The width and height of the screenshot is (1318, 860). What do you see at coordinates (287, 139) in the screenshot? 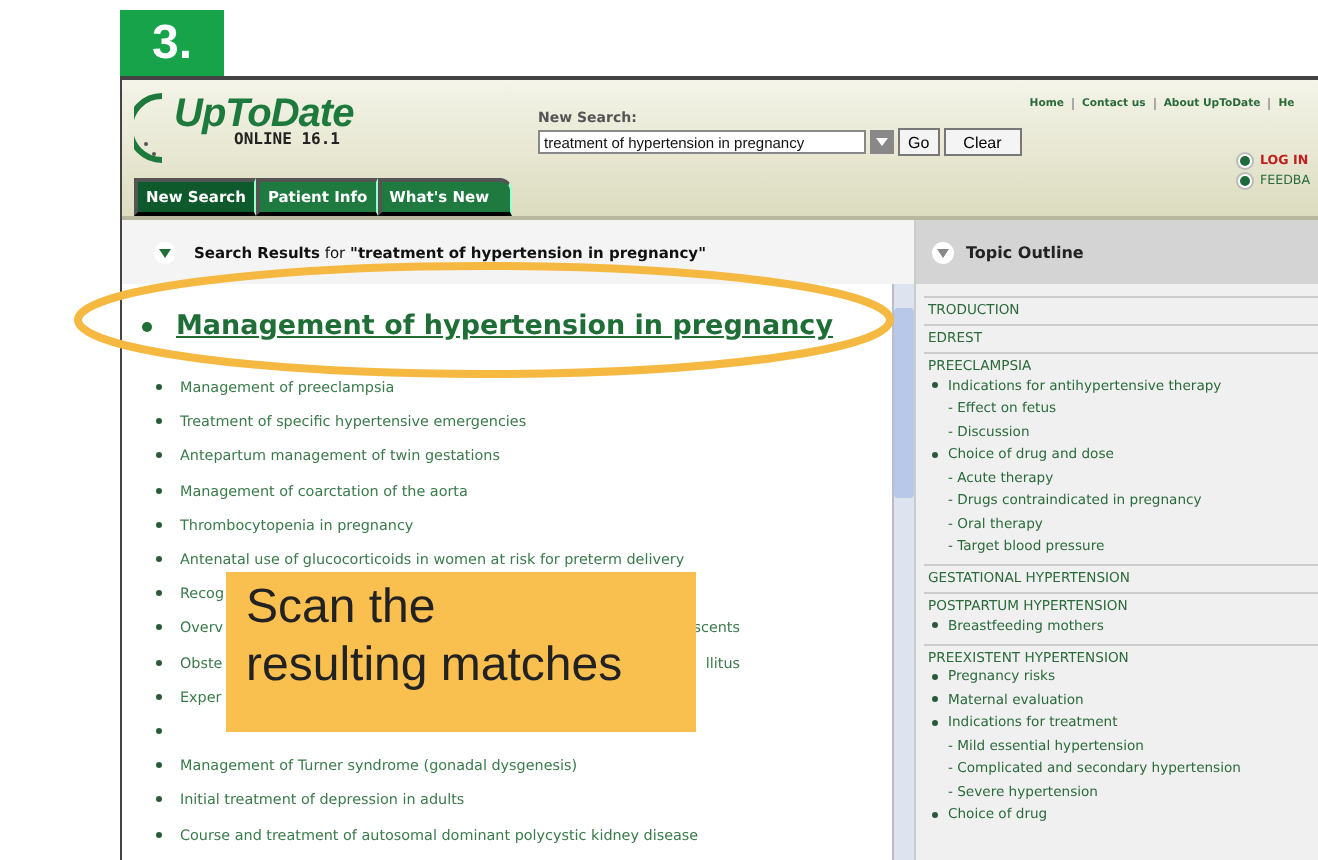
I see `edition-label: ONLINE 16.1` at bounding box center [287, 139].